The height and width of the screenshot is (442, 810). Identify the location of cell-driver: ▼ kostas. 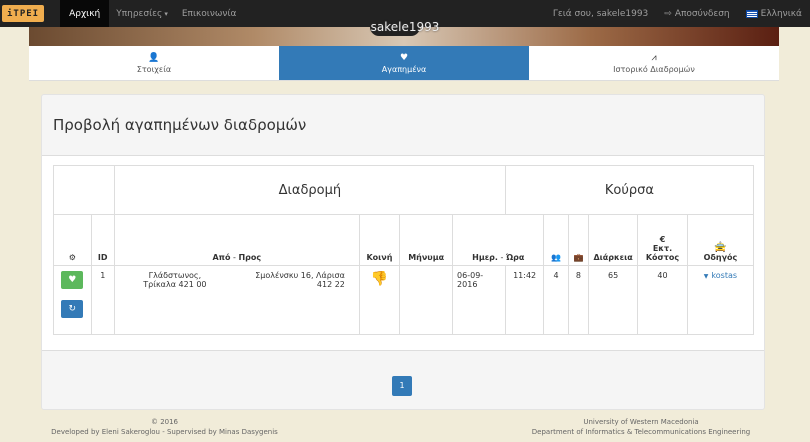
(720, 300).